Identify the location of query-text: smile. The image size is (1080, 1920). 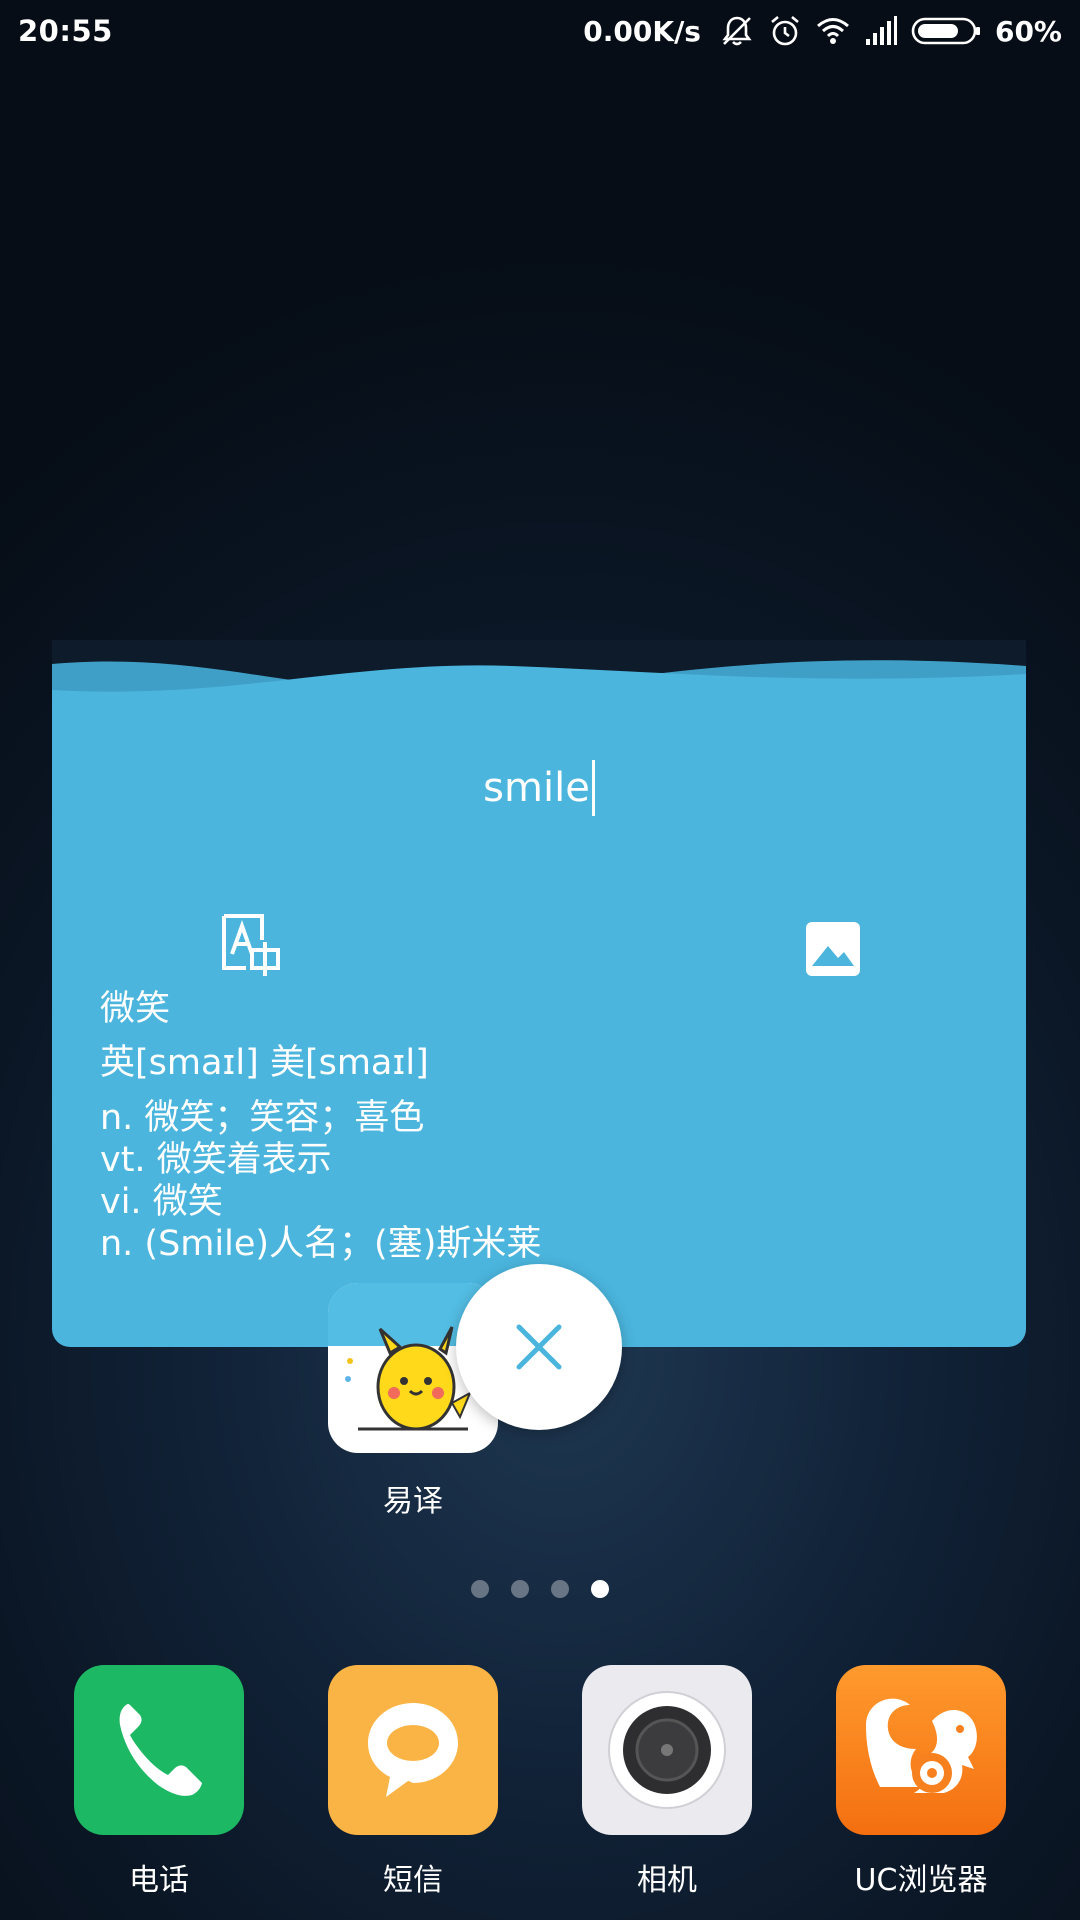
(536, 788).